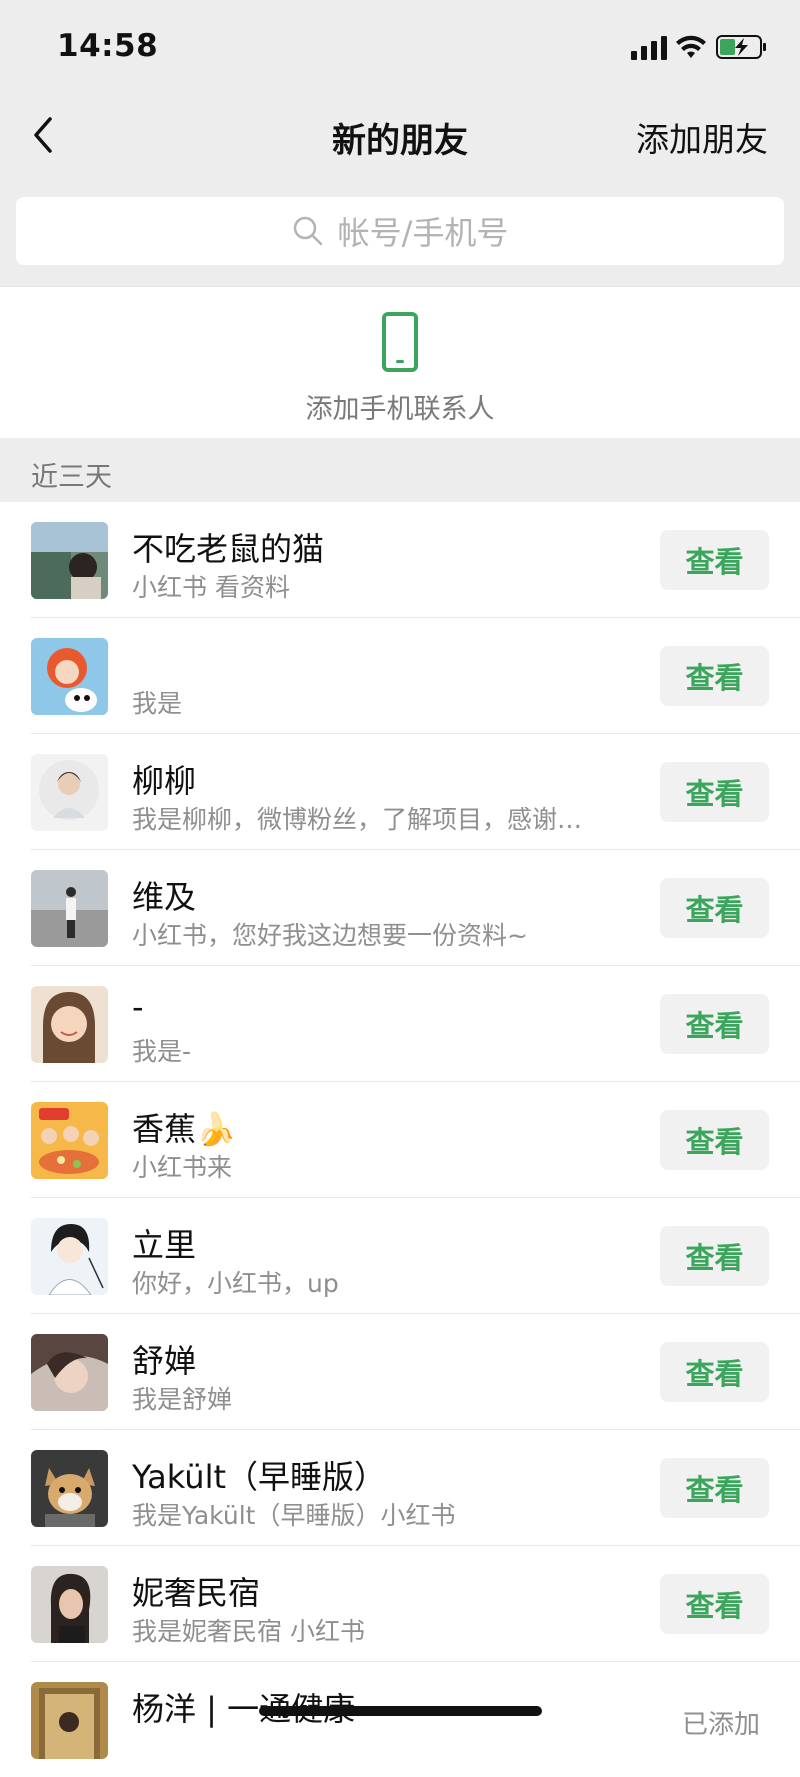  Describe the element at coordinates (184, 1129) in the screenshot. I see `request-name: 香蕉🍌` at that location.